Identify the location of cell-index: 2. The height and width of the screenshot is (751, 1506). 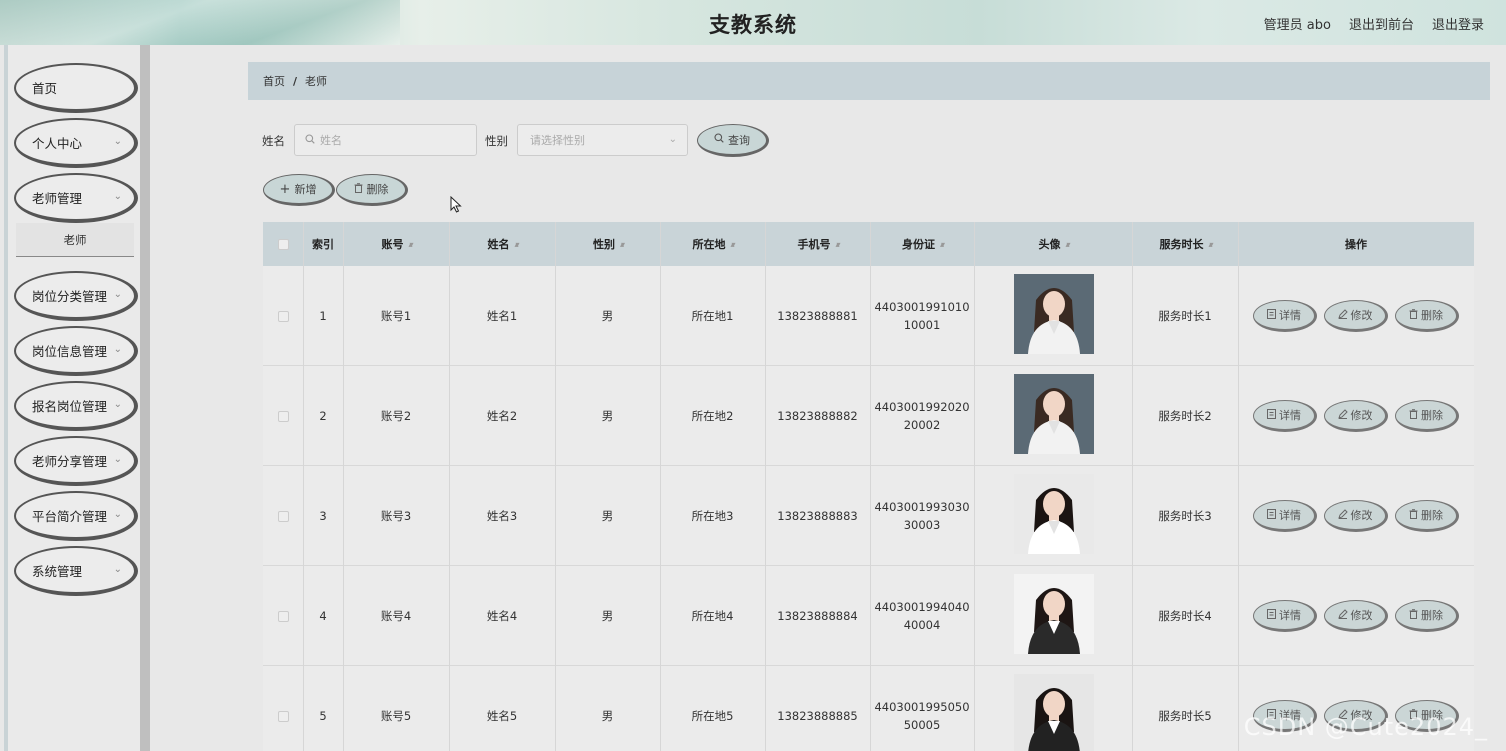
(323, 416).